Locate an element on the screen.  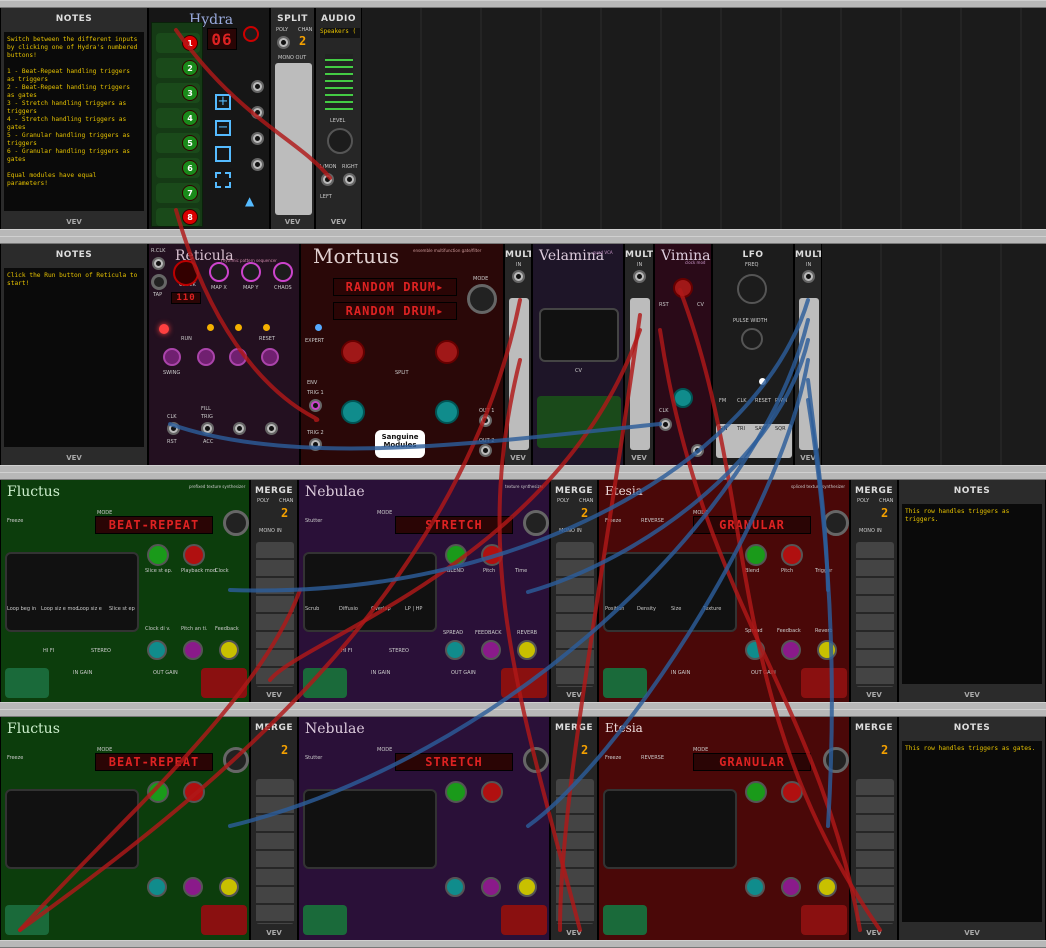
hydra-button: 4 is located at coordinates (178, 118).